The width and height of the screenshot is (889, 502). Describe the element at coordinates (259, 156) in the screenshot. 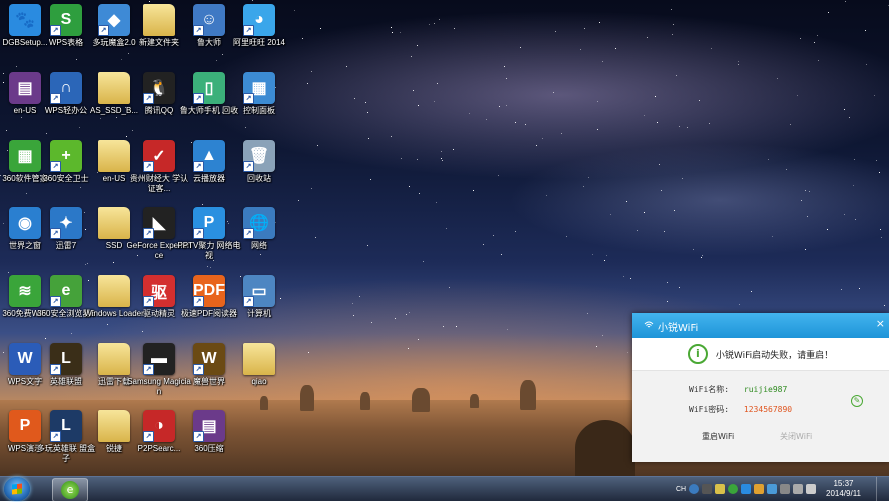

I see `app-icon: 🗑 ↗` at that location.